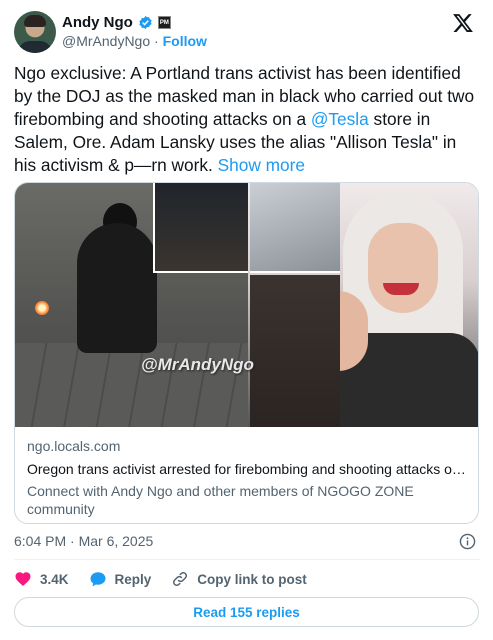 The image size is (493, 640). I want to click on name-row: Andy Ngo PM, so click(116, 22).